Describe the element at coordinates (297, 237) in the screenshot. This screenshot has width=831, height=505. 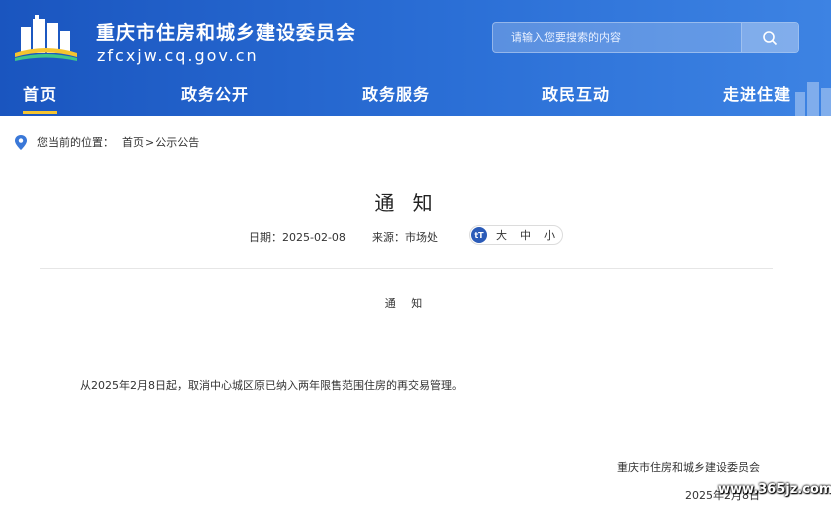
I see `article-date: 日期：2025-02-08` at that location.